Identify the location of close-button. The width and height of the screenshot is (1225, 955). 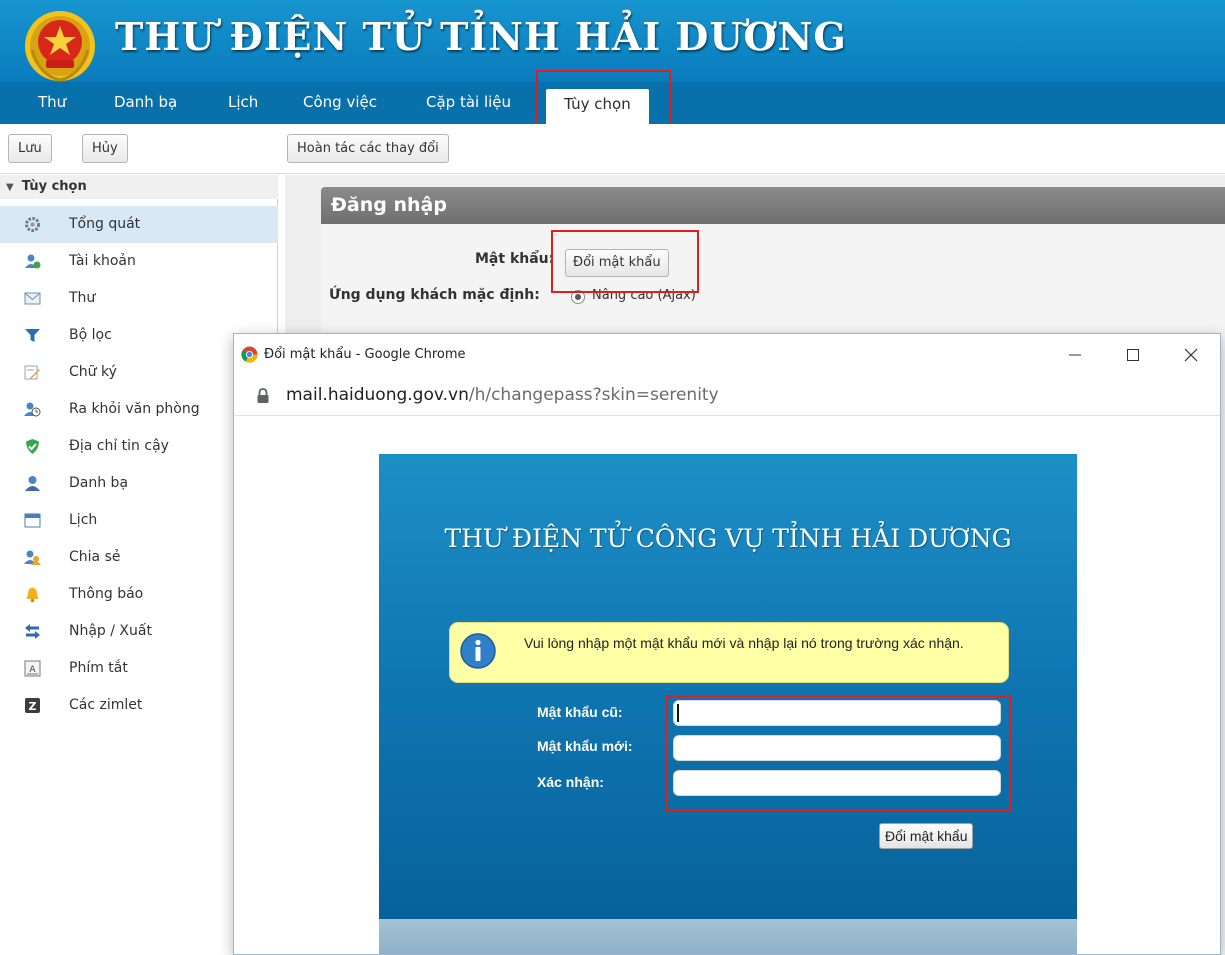
(1191, 355).